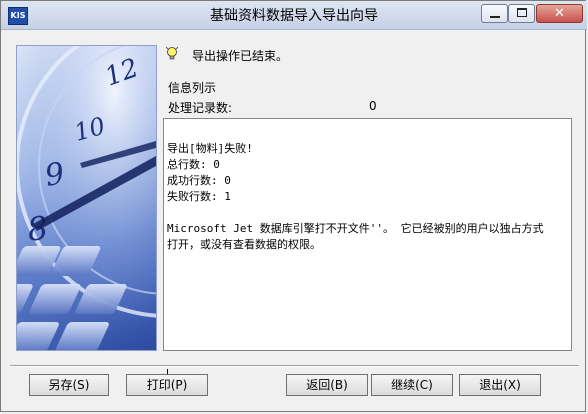 This screenshot has width=588, height=414. What do you see at coordinates (500, 385) in the screenshot?
I see `exit-button: 退出(X)` at bounding box center [500, 385].